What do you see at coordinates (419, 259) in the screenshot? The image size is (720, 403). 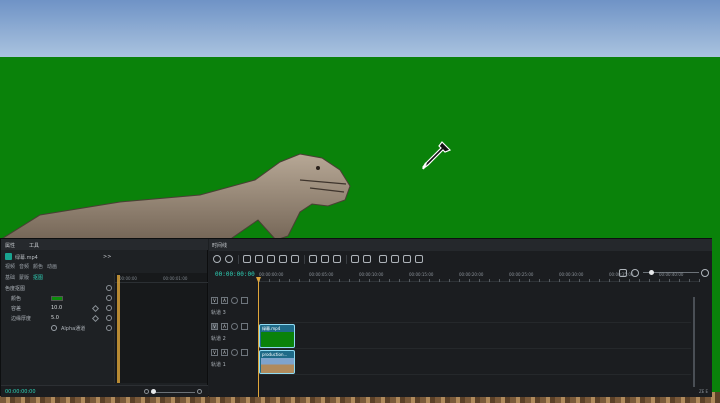 I see `snapshot-icon` at bounding box center [419, 259].